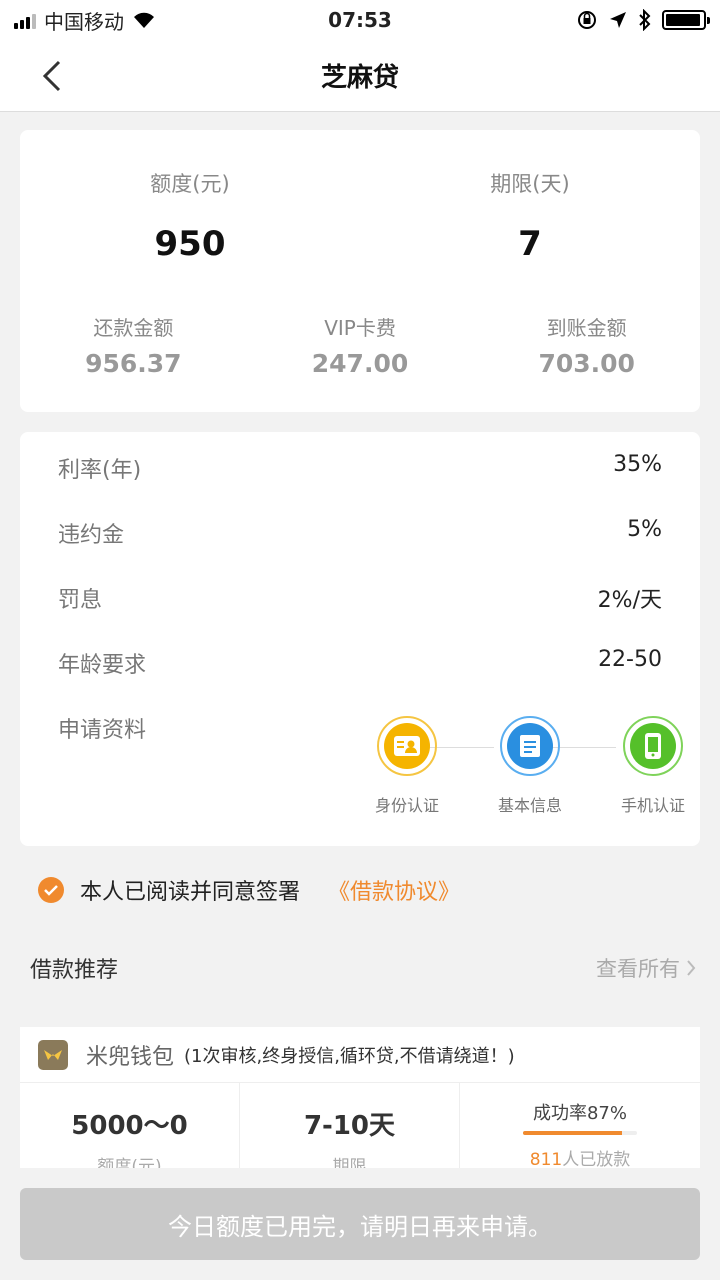 The height and width of the screenshot is (1280, 720). I want to click on view-all-link: 查看所有, so click(646, 968).